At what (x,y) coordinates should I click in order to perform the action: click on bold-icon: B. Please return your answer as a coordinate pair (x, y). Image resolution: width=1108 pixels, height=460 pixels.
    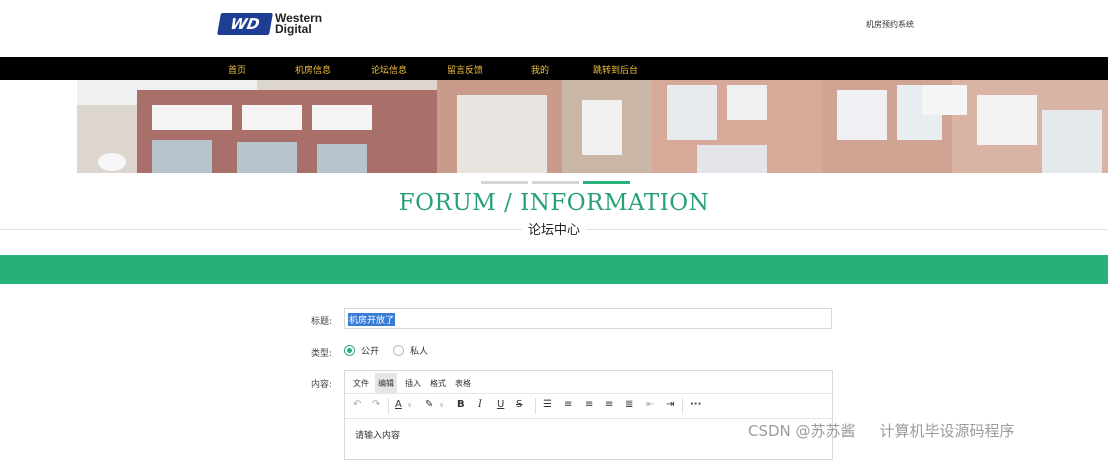
    Looking at the image, I should click on (461, 404).